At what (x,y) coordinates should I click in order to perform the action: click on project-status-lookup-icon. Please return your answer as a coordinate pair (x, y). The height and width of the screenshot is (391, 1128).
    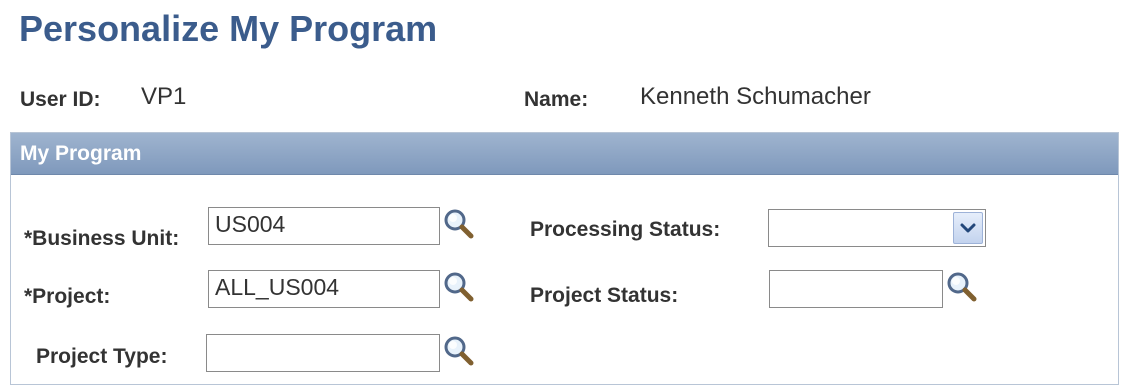
    Looking at the image, I should click on (962, 287).